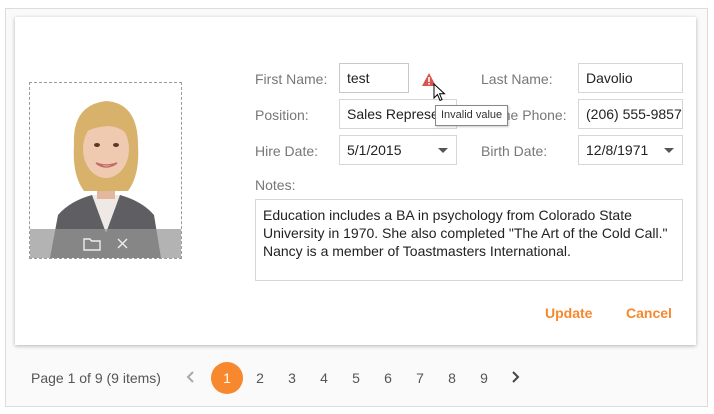 This screenshot has width=714, height=414. I want to click on home-phone-field: (206) 555-9857, so click(630, 114).